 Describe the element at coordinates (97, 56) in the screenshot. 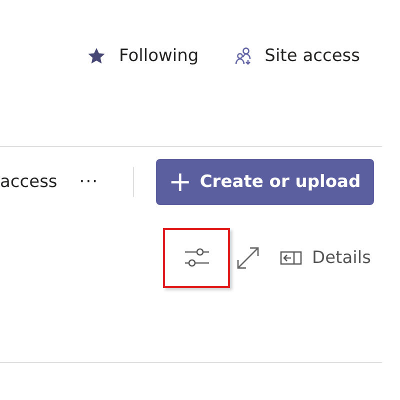

I see `star-icon` at that location.